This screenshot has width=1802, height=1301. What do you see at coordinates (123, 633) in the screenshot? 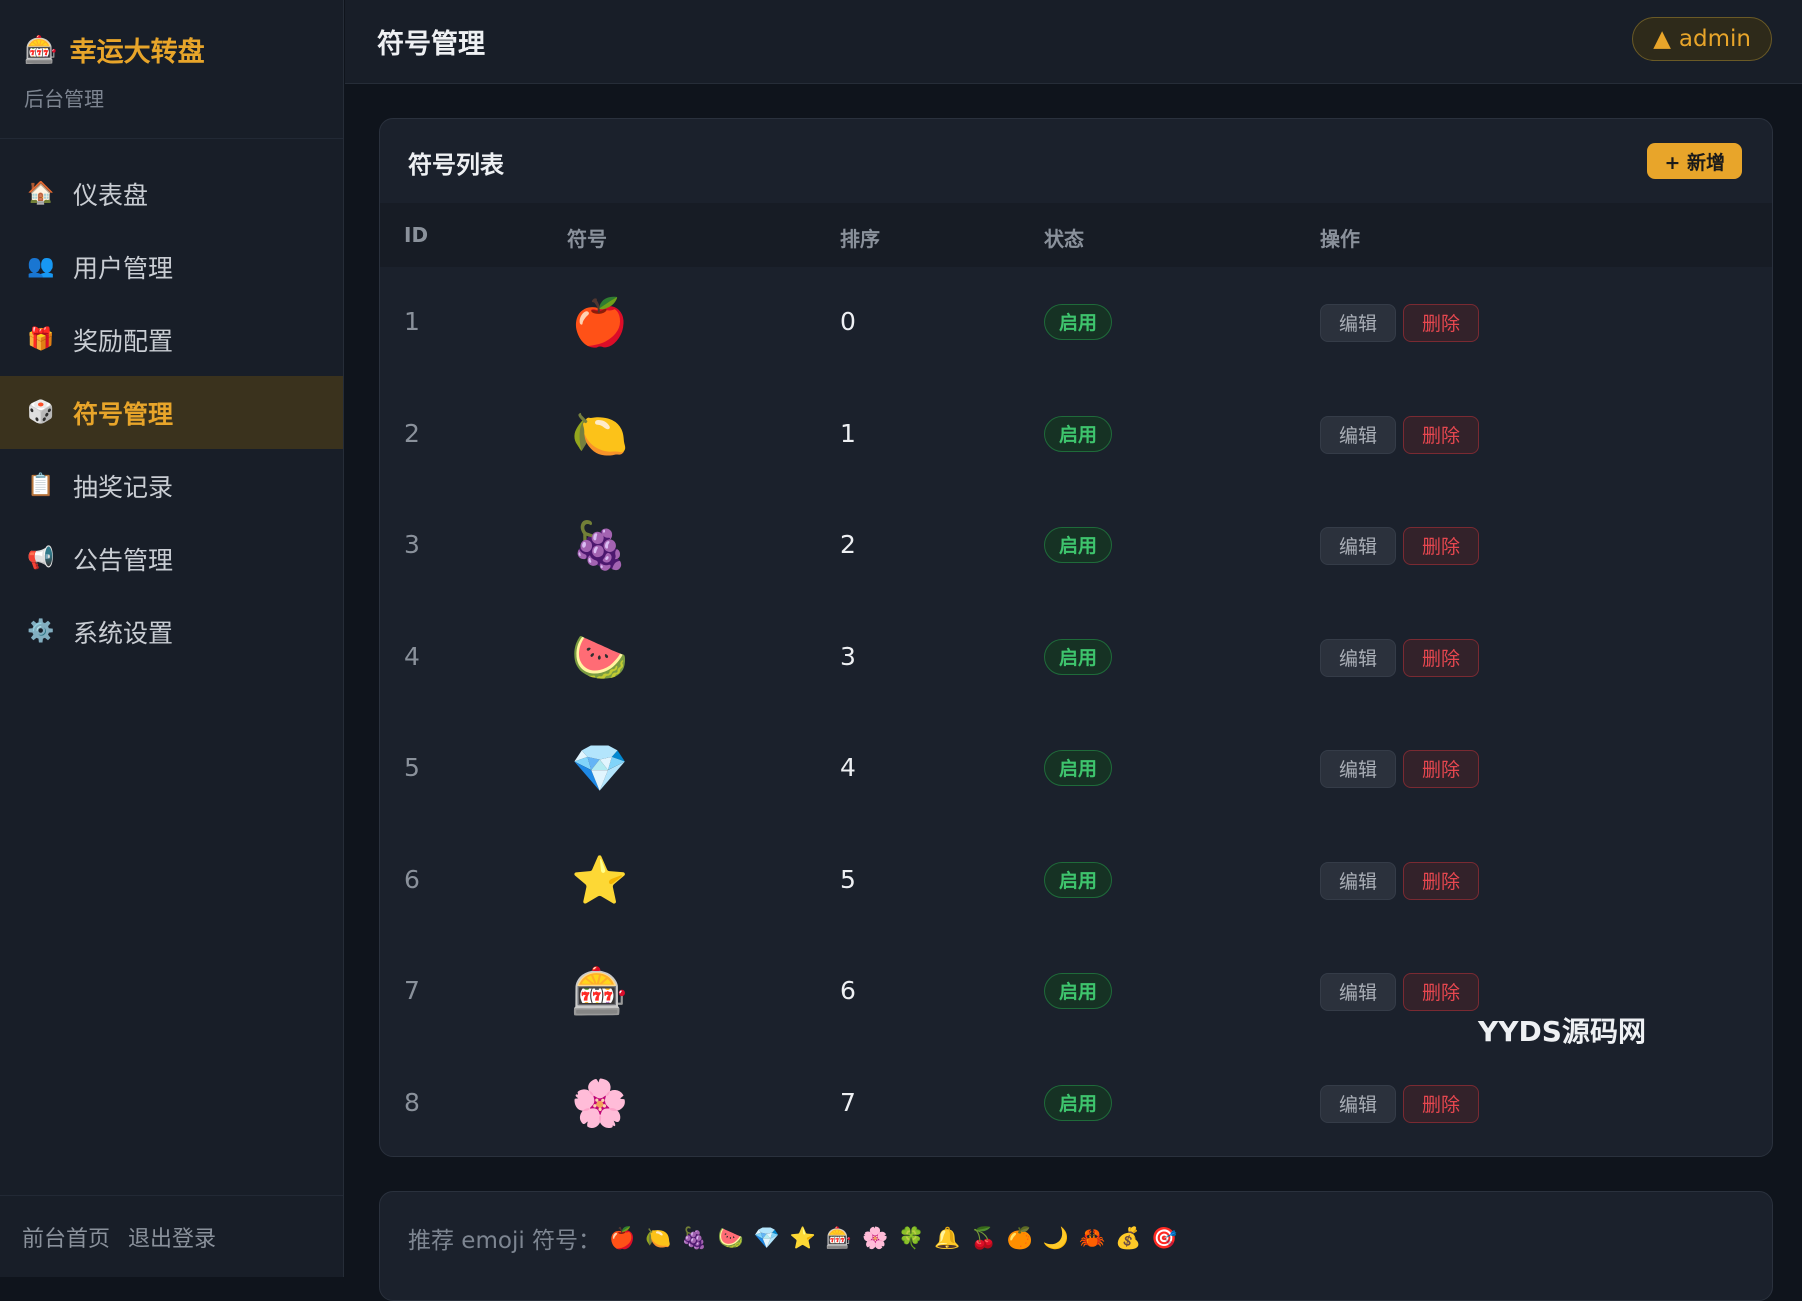
I see `sidebar-item-label: 系统设置` at bounding box center [123, 633].